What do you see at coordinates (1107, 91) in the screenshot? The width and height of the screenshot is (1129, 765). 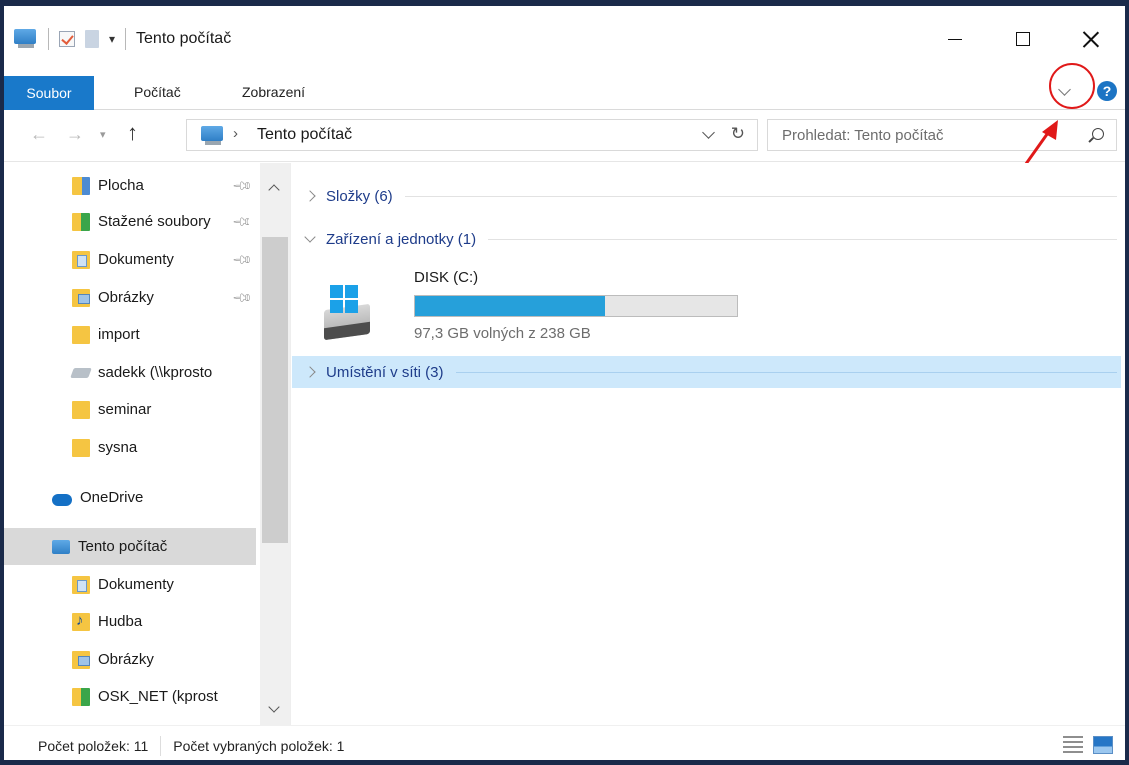 I see `help-icon: ?` at bounding box center [1107, 91].